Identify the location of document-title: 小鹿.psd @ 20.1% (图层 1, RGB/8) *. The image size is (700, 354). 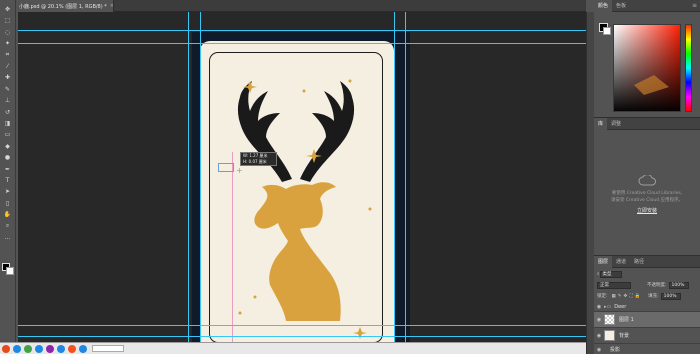
(63, 6).